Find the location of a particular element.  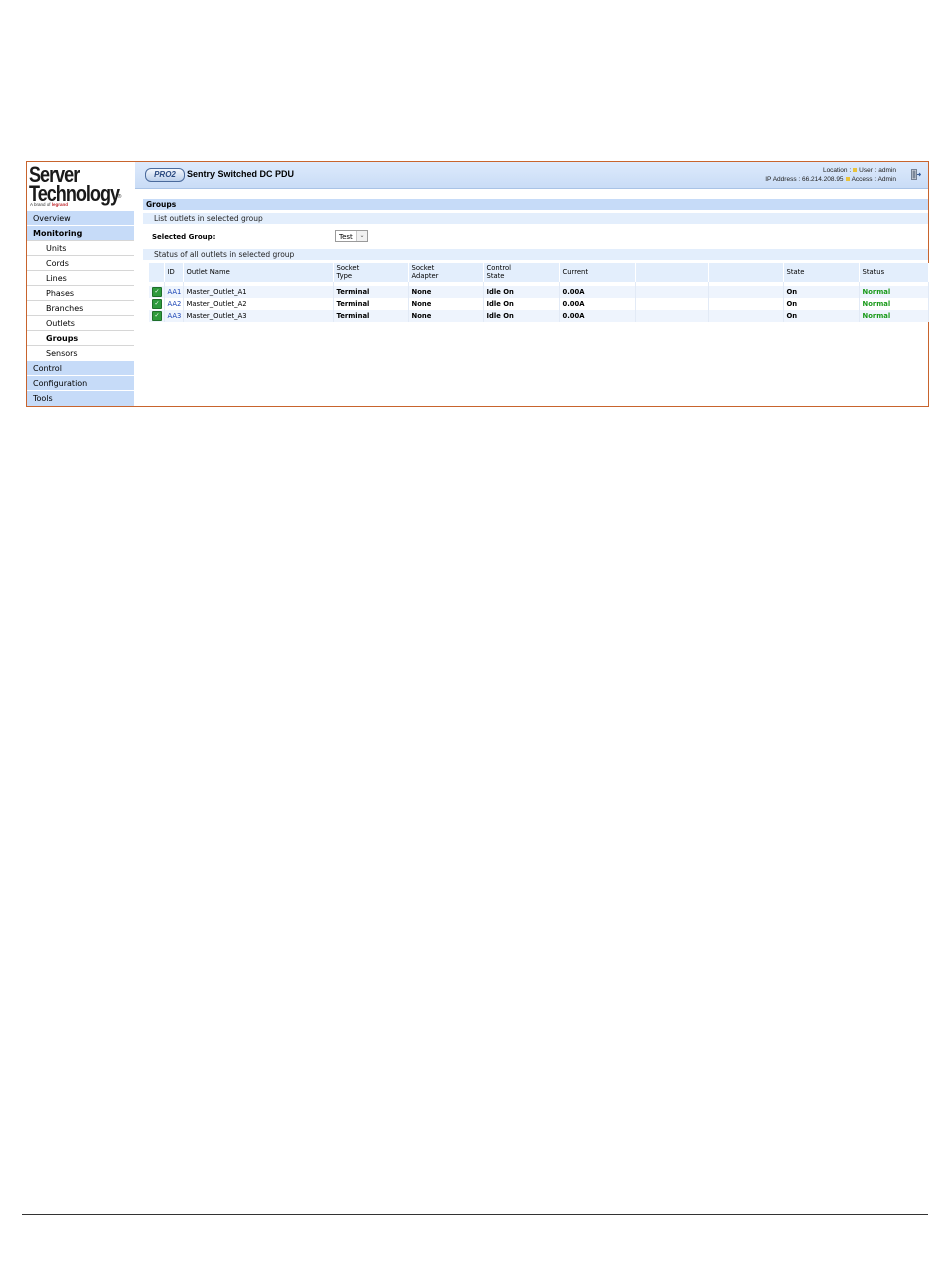

product-title: Sentry Switched DC PDU is located at coordinates (241, 174).